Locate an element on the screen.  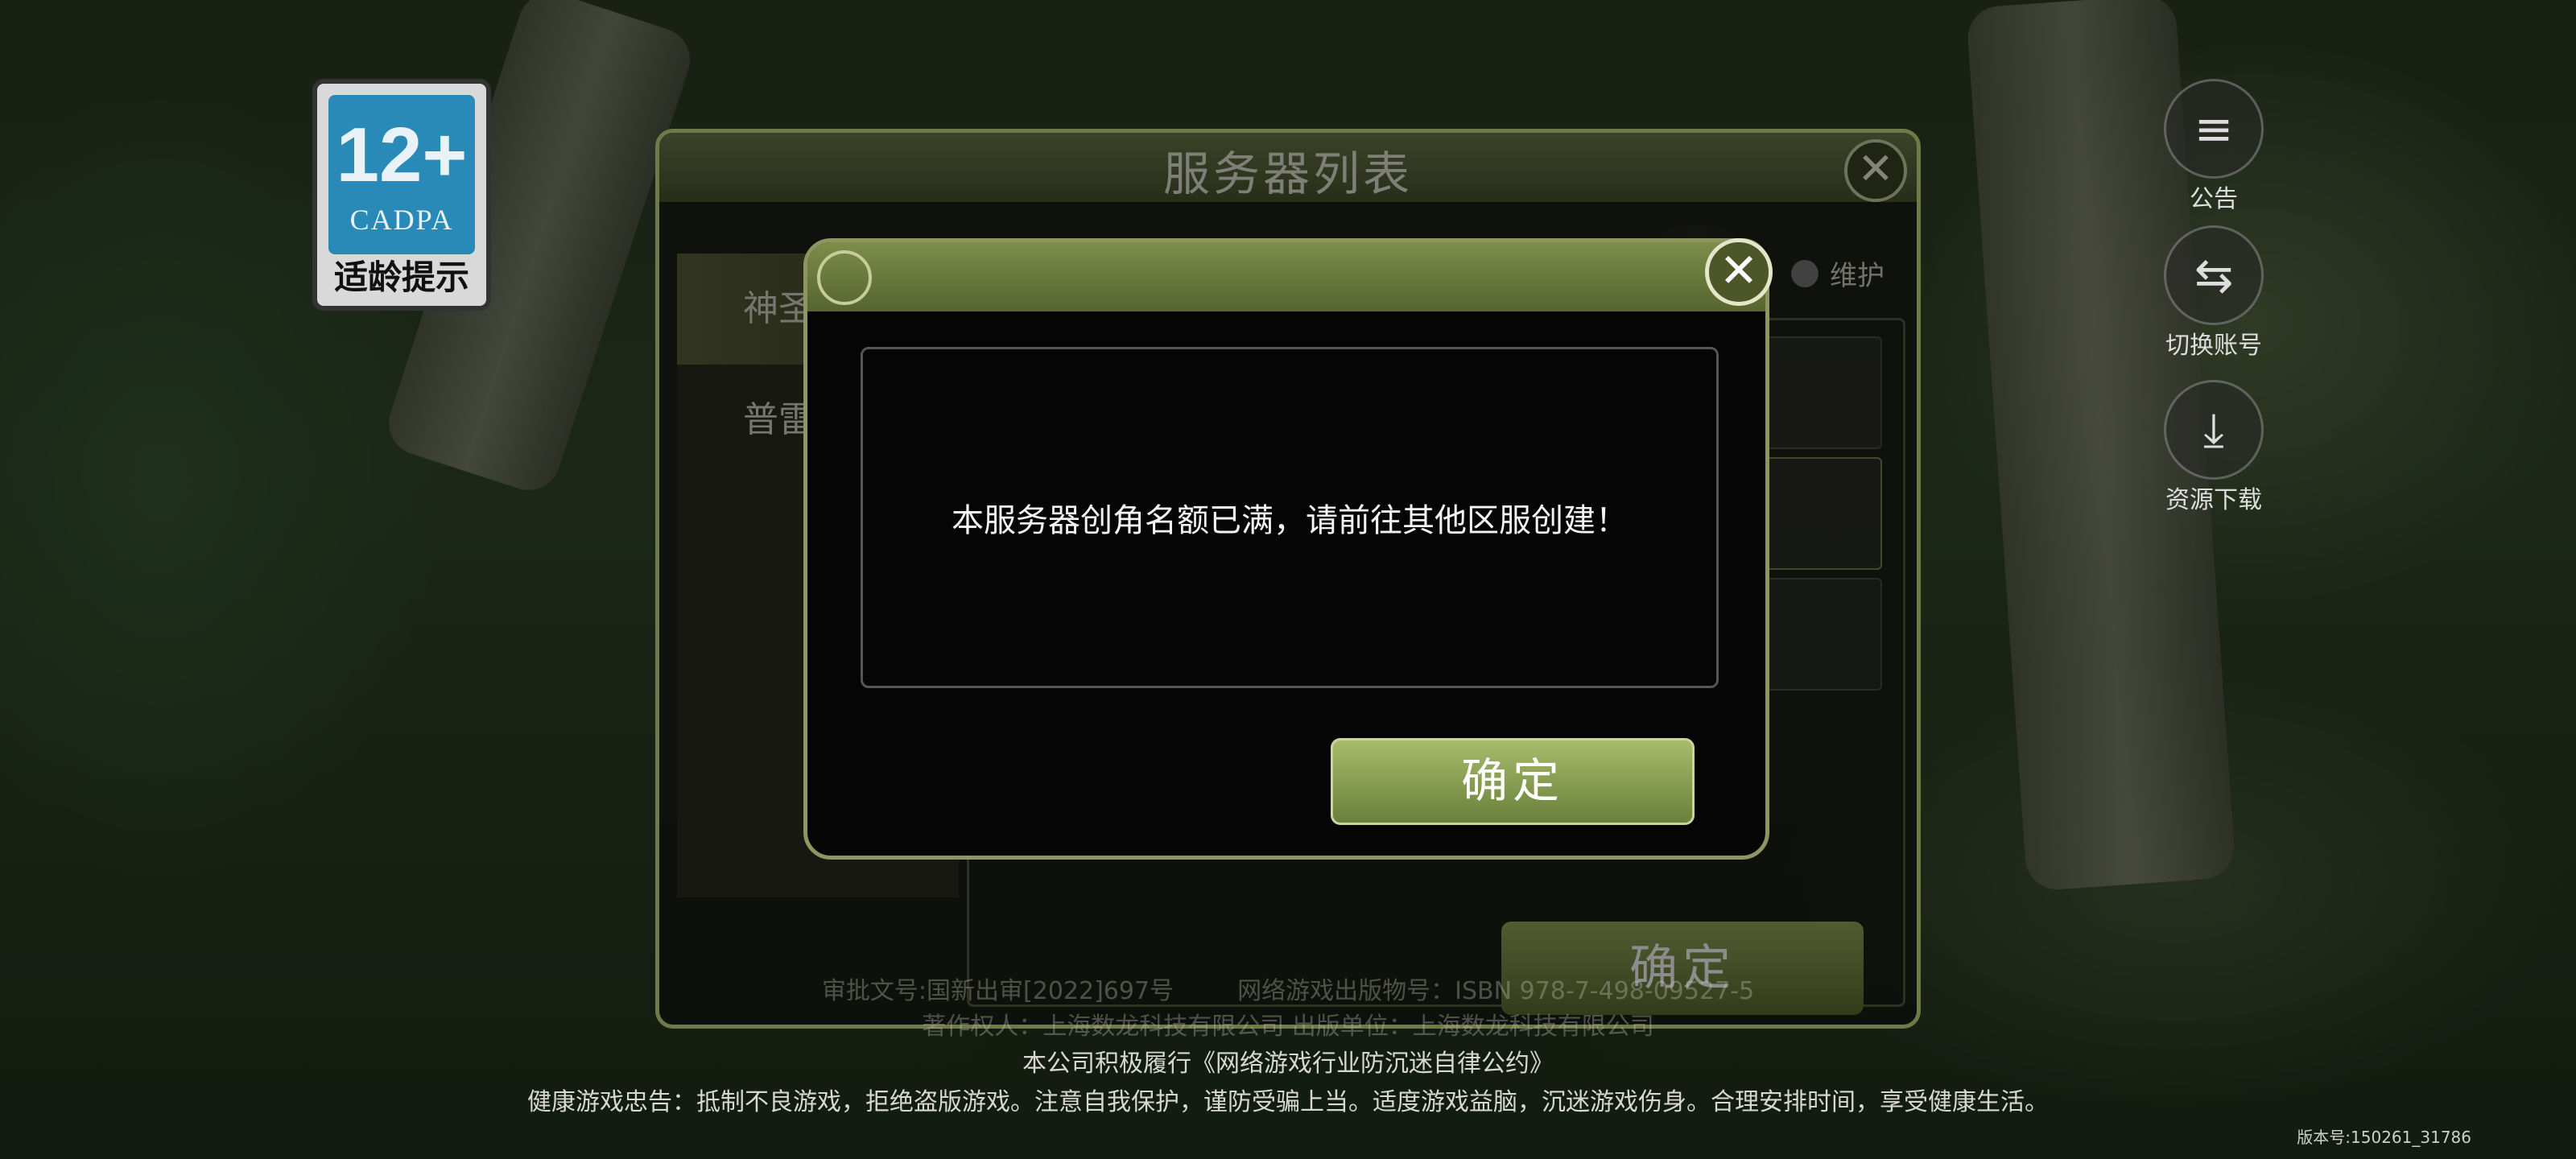
resource-download-button: ⤓ 资源下载 is located at coordinates (2213, 447).